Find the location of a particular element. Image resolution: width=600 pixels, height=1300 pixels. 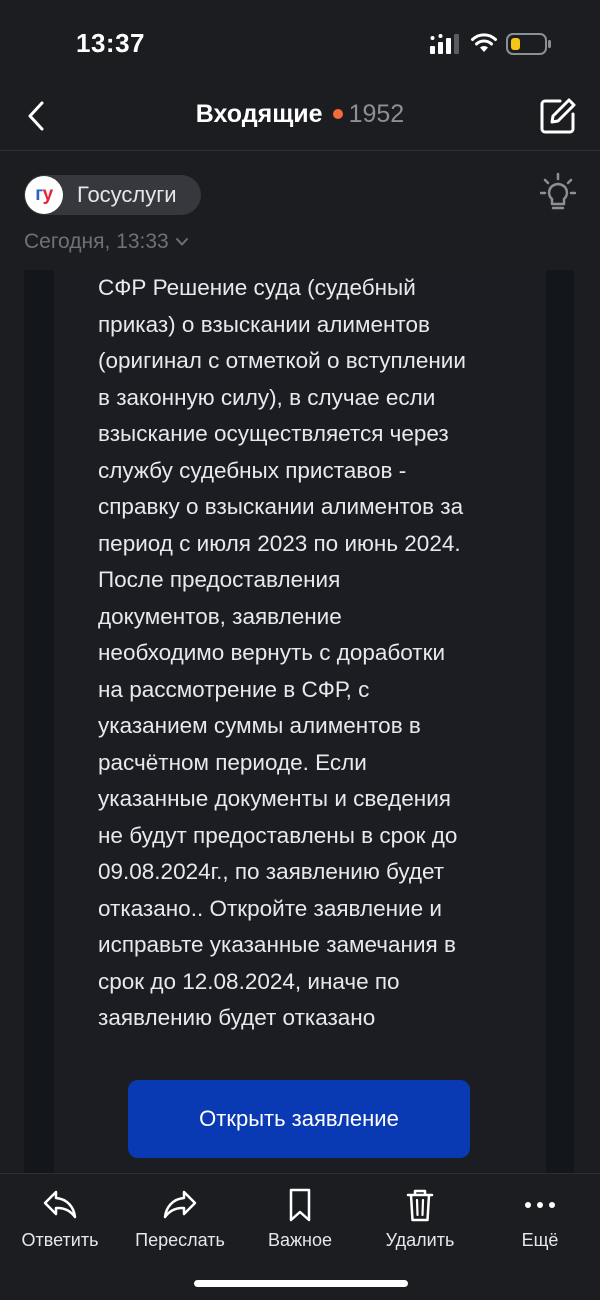

message-line: на рассмотрение в СФР, с is located at coordinates (234, 689).